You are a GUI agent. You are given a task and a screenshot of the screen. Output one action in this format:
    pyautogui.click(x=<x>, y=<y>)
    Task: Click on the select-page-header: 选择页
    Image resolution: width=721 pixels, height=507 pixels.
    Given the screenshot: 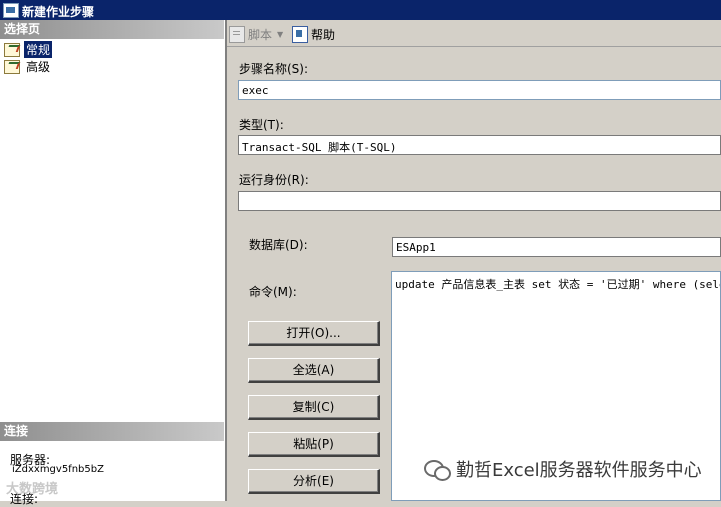 What is the action you would take?
    pyautogui.click(x=112, y=29)
    